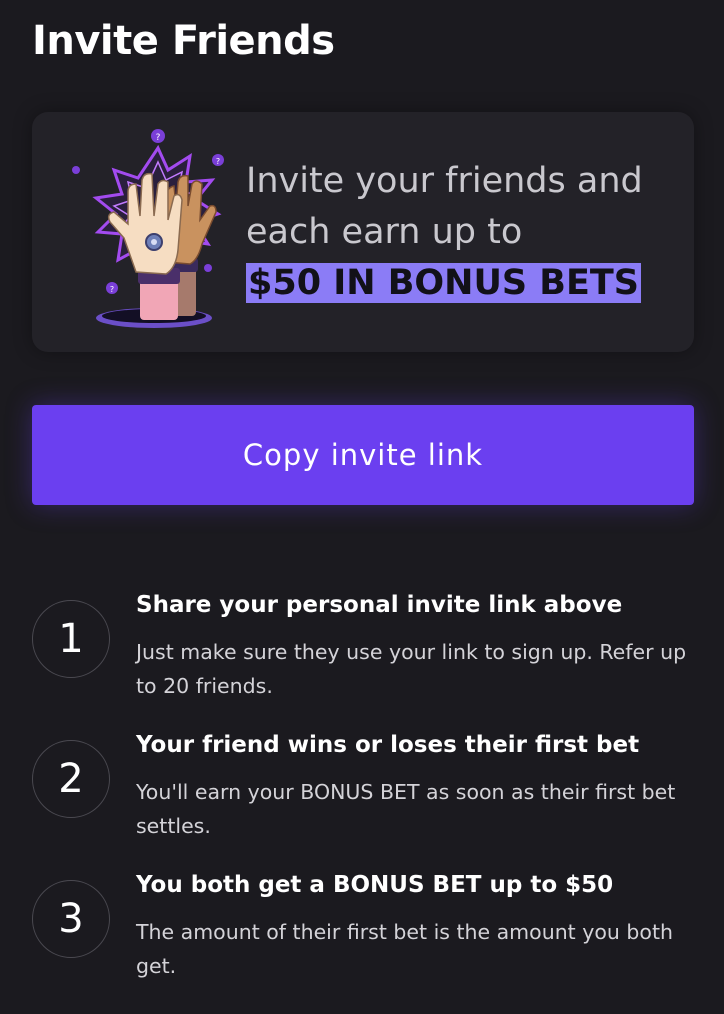 Image resolution: width=724 pixels, height=1014 pixels. I want to click on step-title: You both get a BONUS BET up to $50, so click(375, 885).